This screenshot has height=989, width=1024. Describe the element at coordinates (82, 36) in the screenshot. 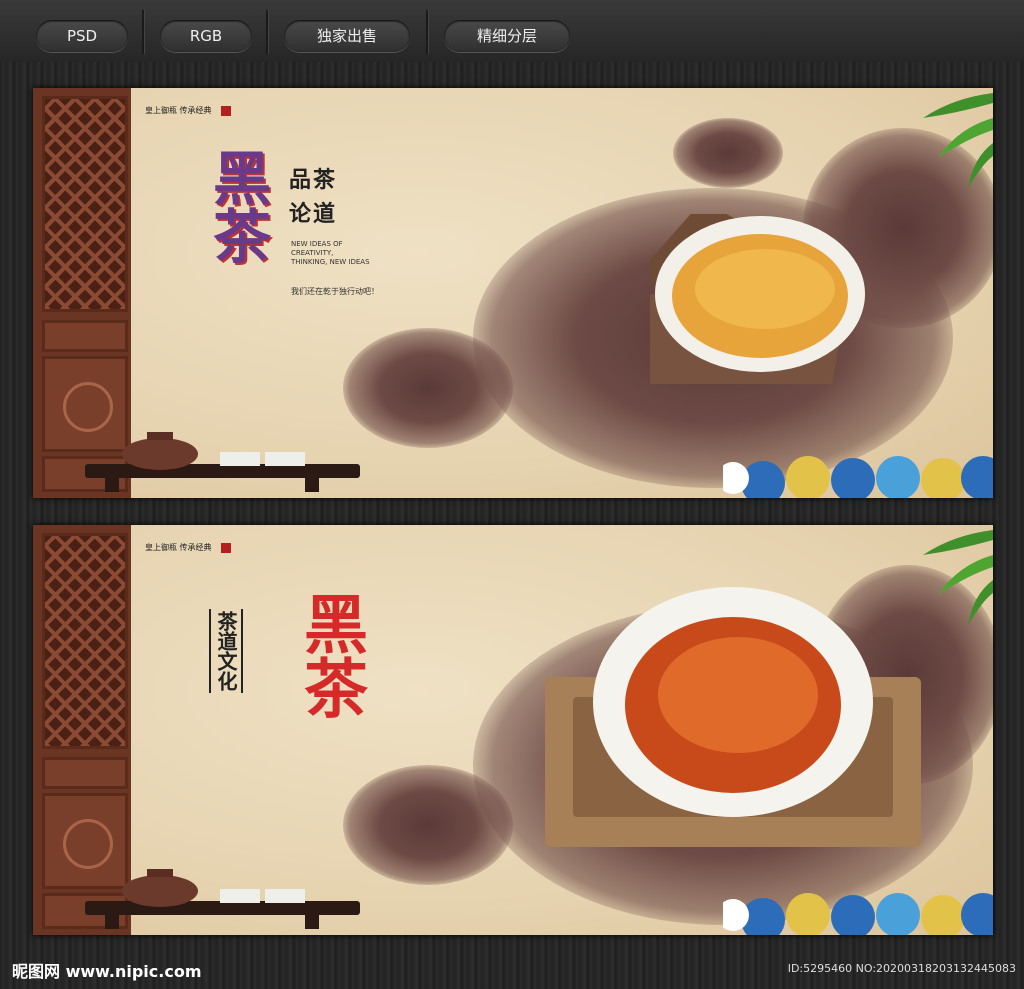

I see `tag-psd: PSD` at that location.